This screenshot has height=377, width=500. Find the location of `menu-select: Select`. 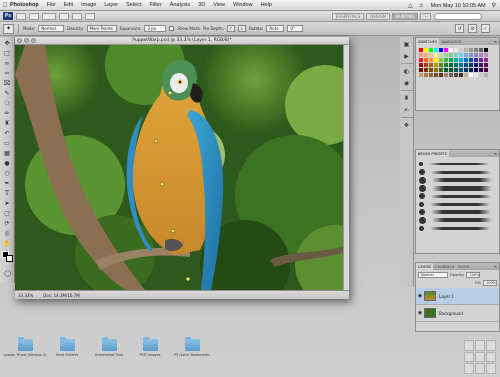

menu-select: Select is located at coordinates (133, 5).